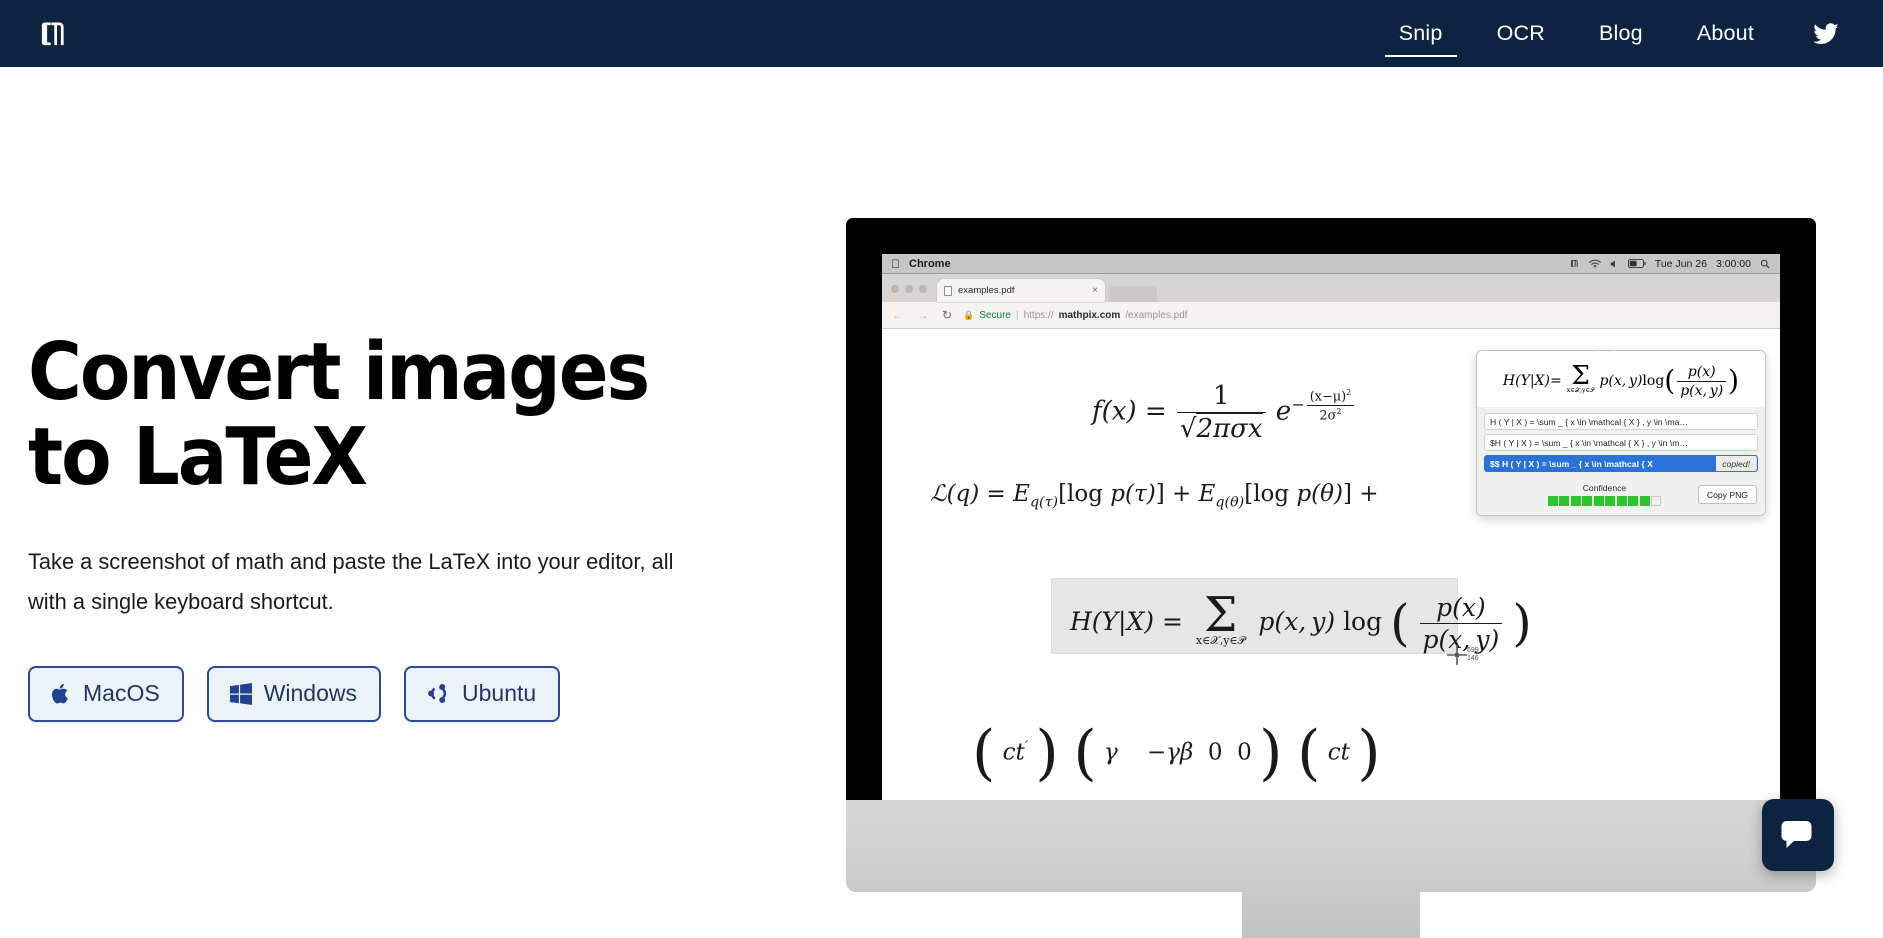 The height and width of the screenshot is (938, 1883). I want to click on confidence-bar, so click(1604, 501).